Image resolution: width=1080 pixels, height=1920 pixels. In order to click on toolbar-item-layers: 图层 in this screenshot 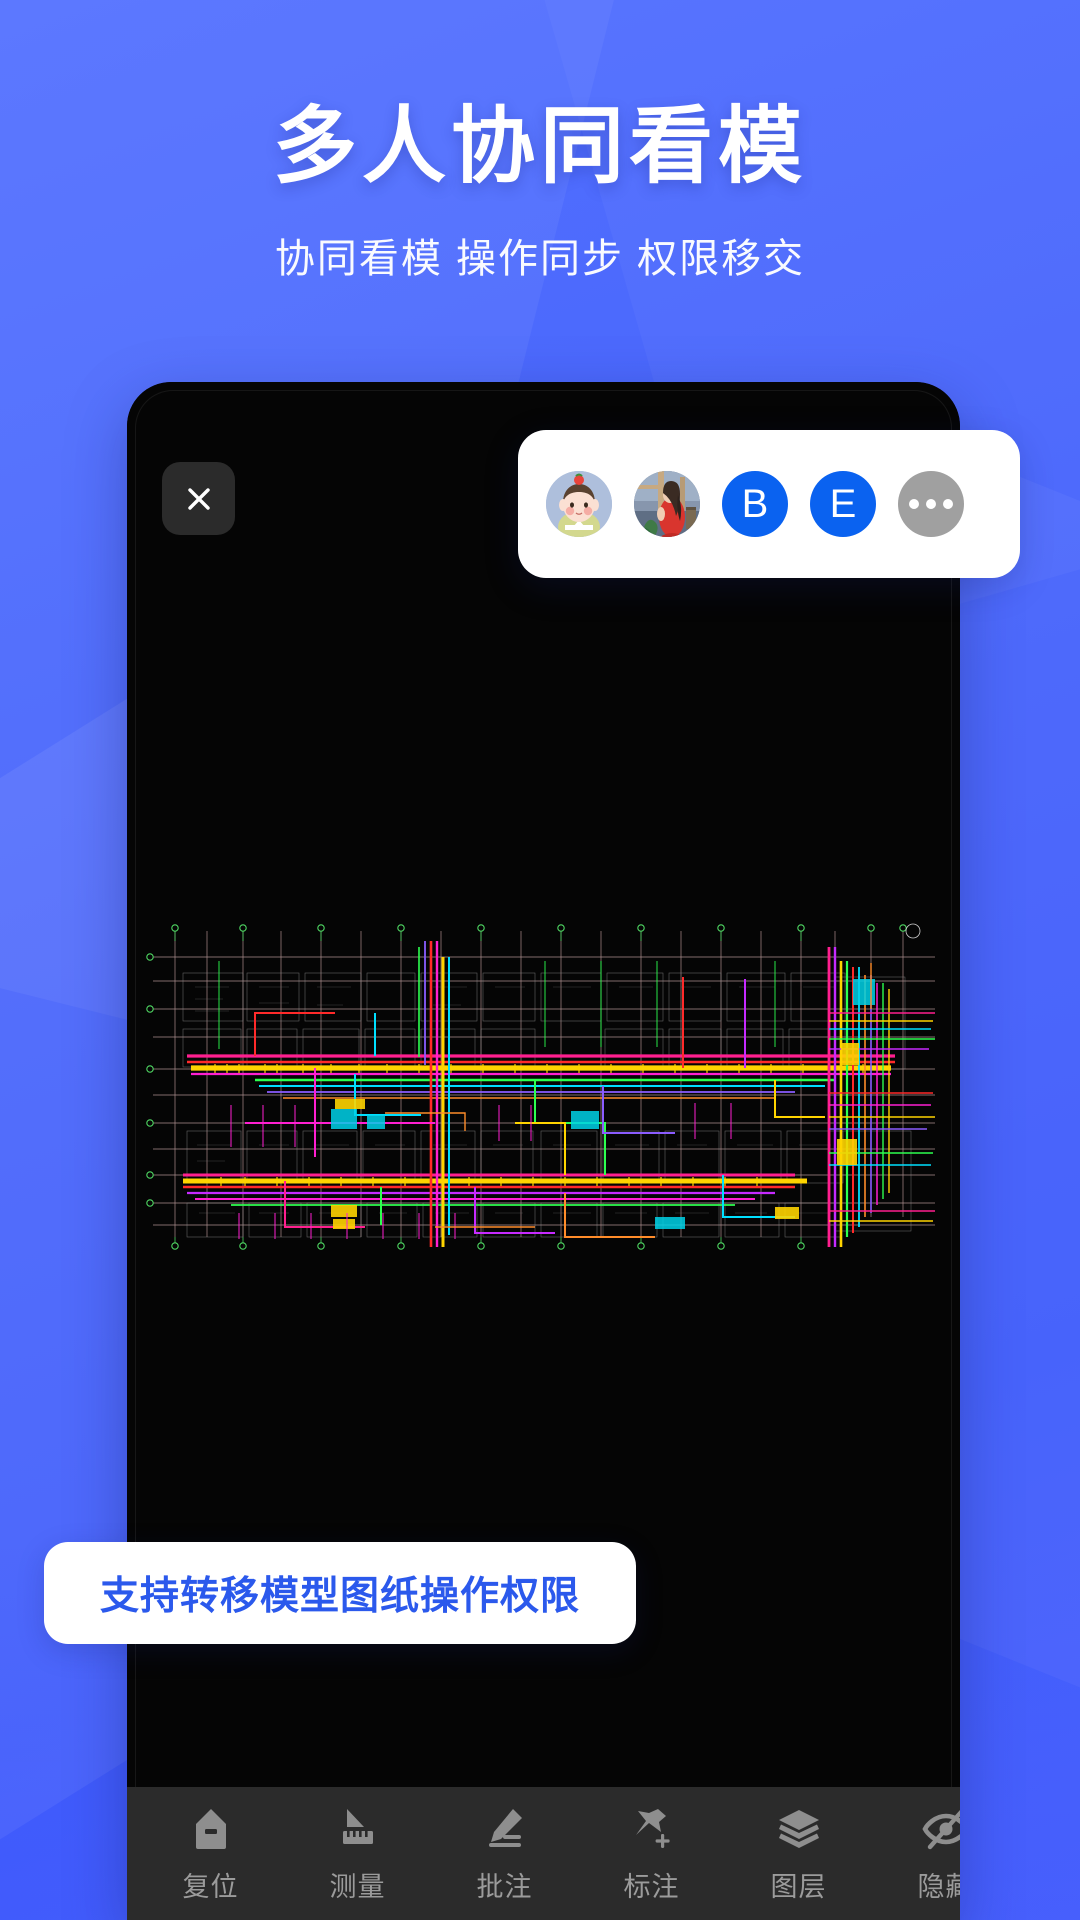, I will do `click(798, 1845)`.